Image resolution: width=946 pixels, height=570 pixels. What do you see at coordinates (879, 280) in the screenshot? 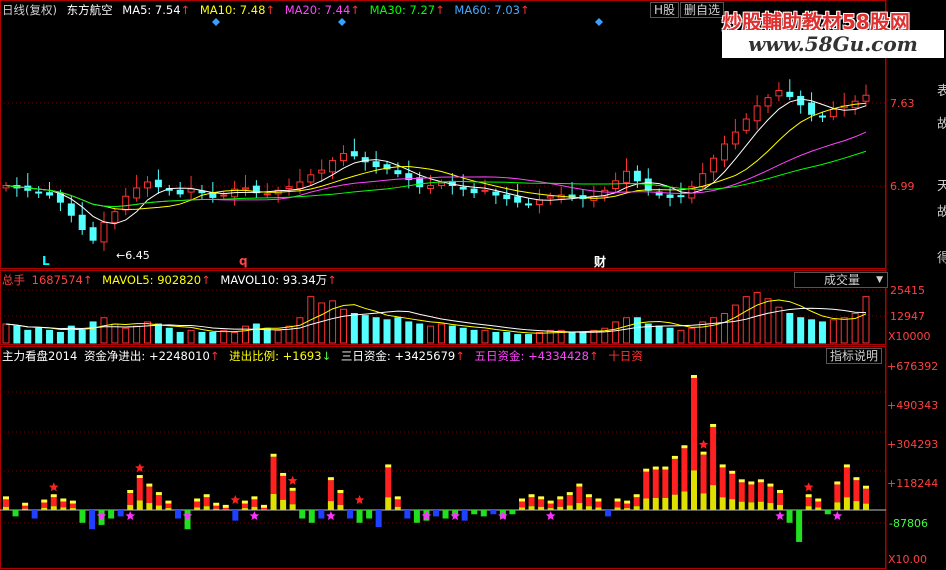
I see `chevron-down-icon: ▼` at bounding box center [879, 280].